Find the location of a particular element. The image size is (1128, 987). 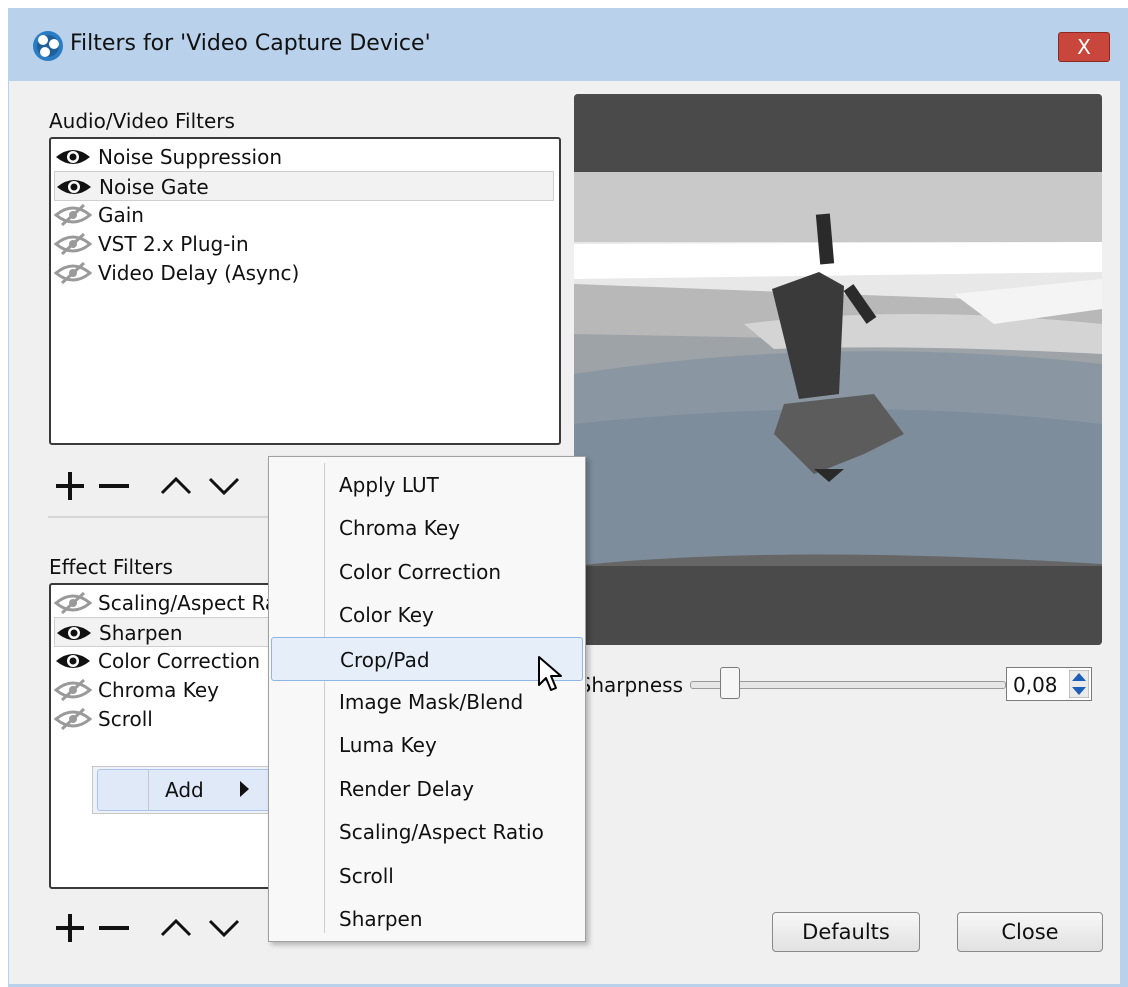

title-bar: Filters for 'Video Capture Device' X is located at coordinates (568, 44).